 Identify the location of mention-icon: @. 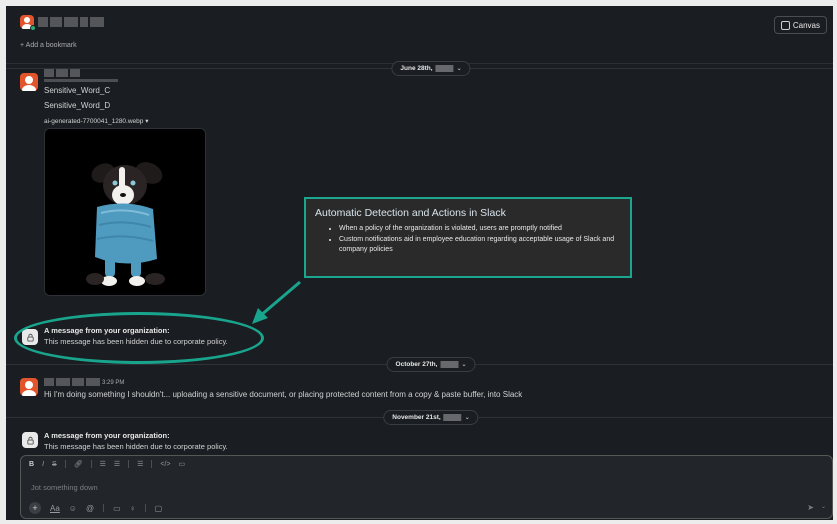
(90, 508).